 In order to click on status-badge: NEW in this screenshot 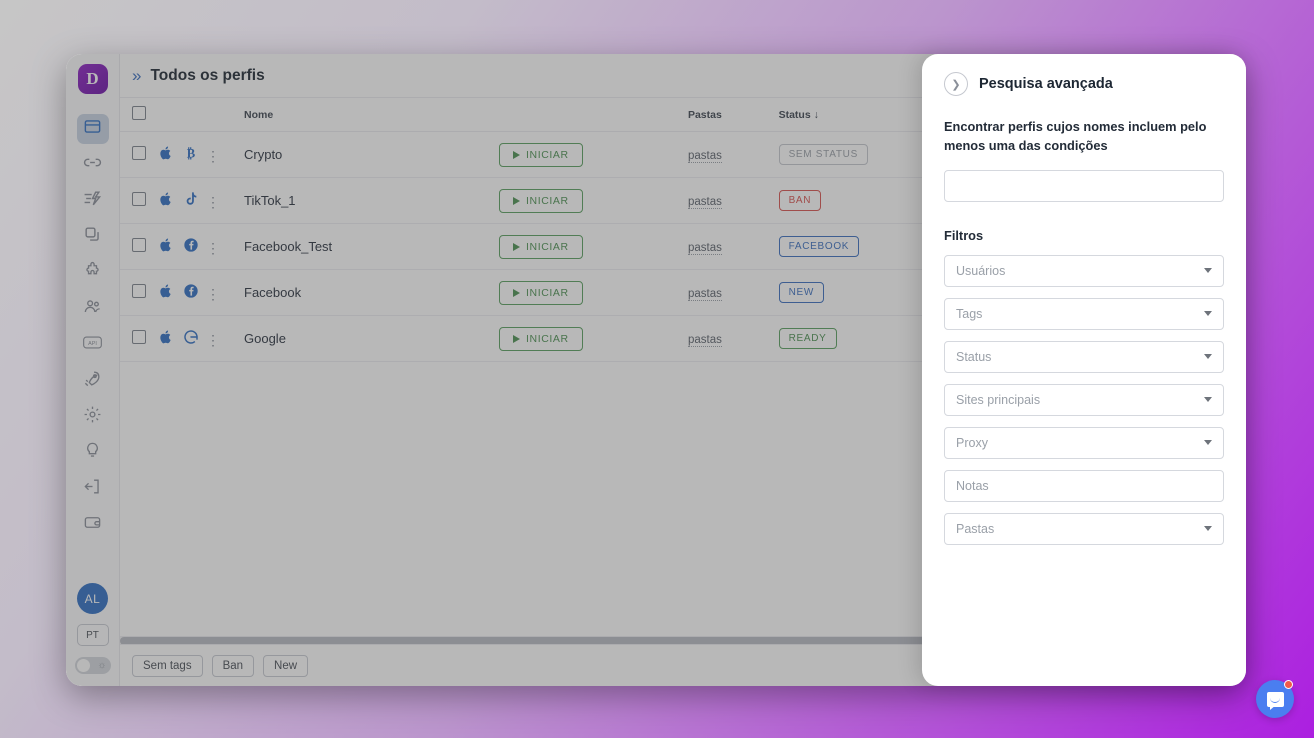, I will do `click(801, 292)`.